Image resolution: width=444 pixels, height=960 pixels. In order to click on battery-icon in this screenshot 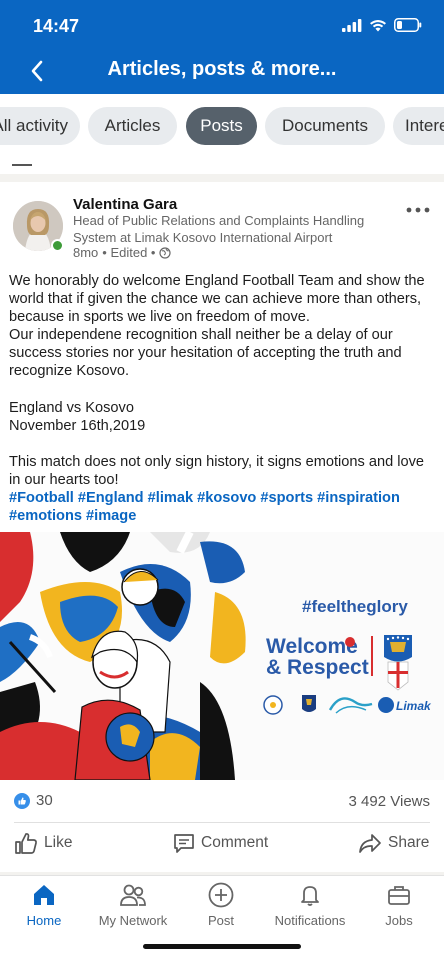, I will do `click(408, 25)`.